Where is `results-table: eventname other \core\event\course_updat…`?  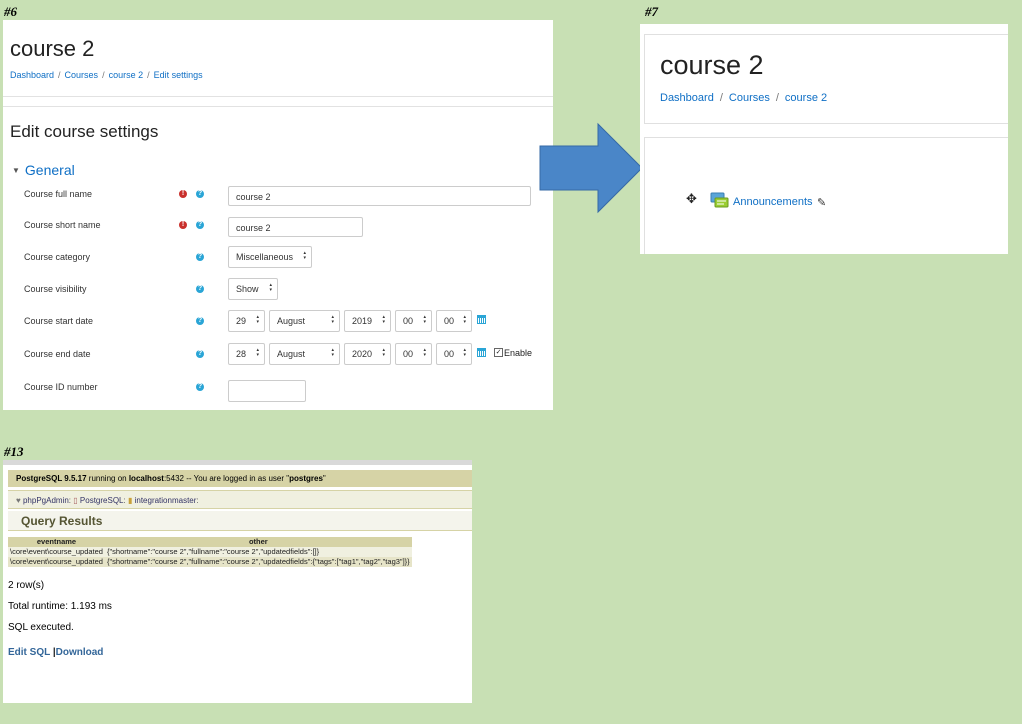 results-table: eventname other \core\event\course_updat… is located at coordinates (210, 552).